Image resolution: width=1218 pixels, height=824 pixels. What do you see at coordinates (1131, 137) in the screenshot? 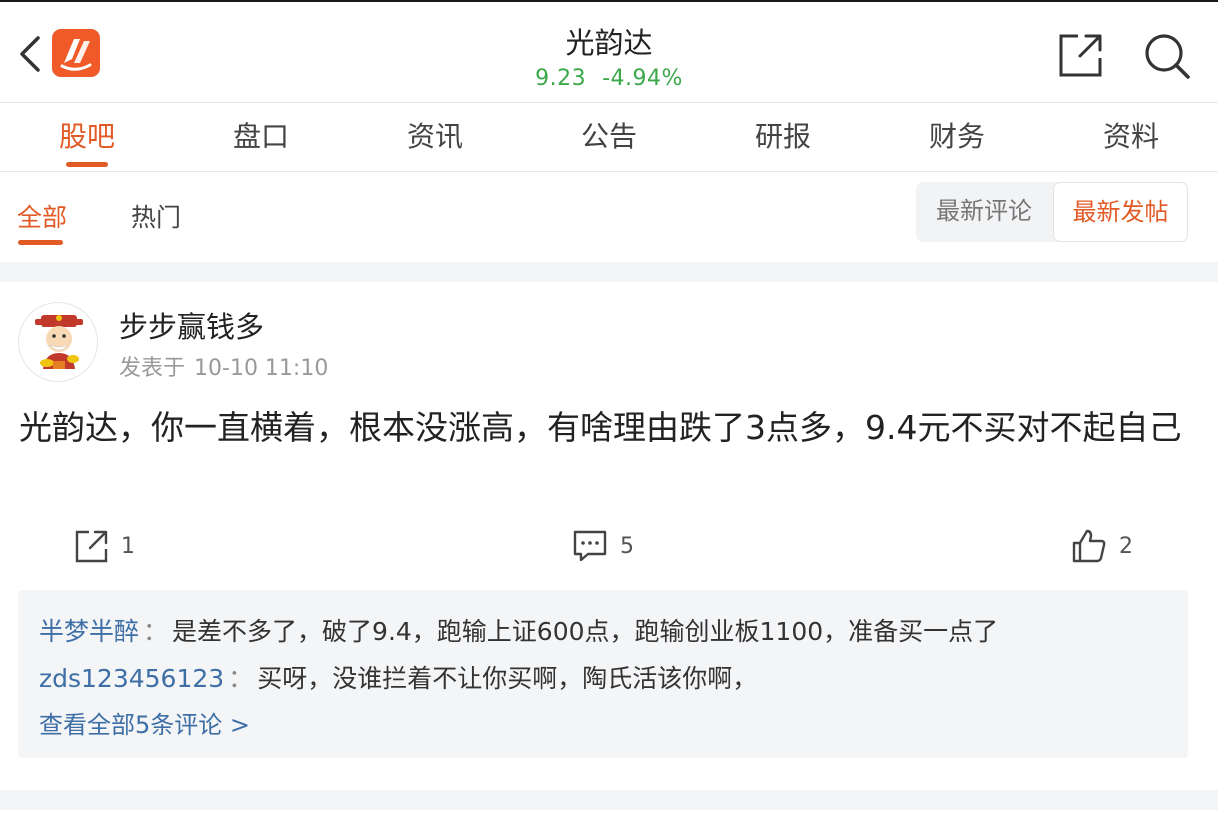
I see `tab-profile: 资料` at bounding box center [1131, 137].